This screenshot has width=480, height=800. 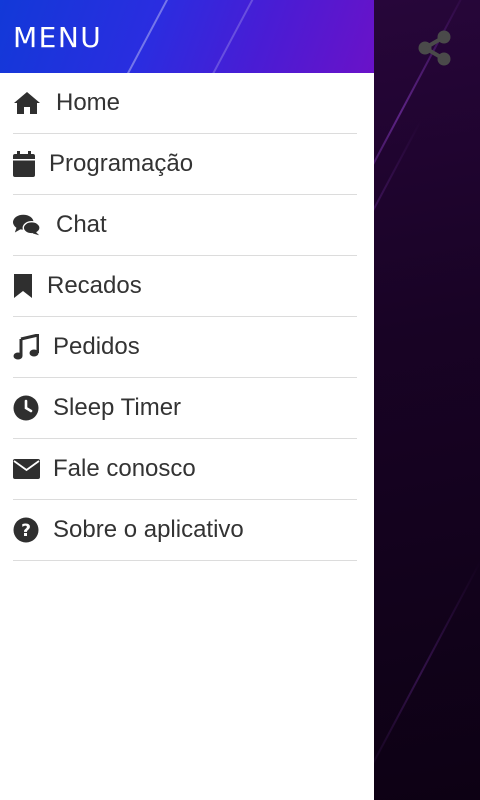 I want to click on menu-item-label: Sobre o aplicativo, so click(x=148, y=529).